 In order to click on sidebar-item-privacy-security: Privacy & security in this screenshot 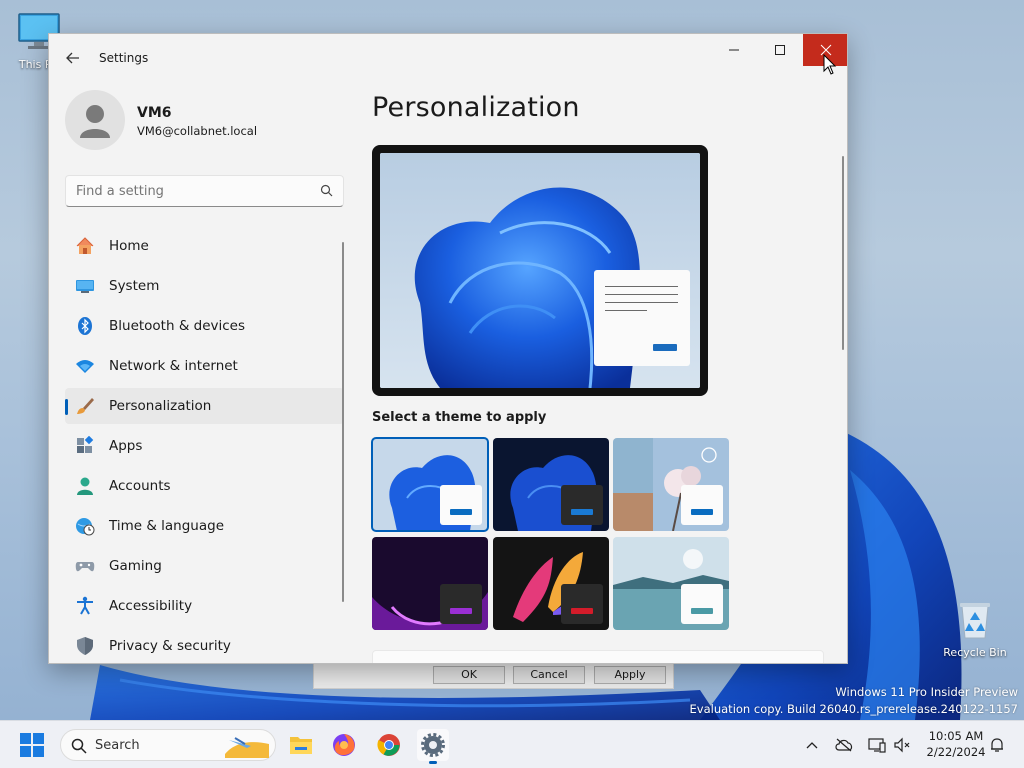, I will do `click(204, 645)`.